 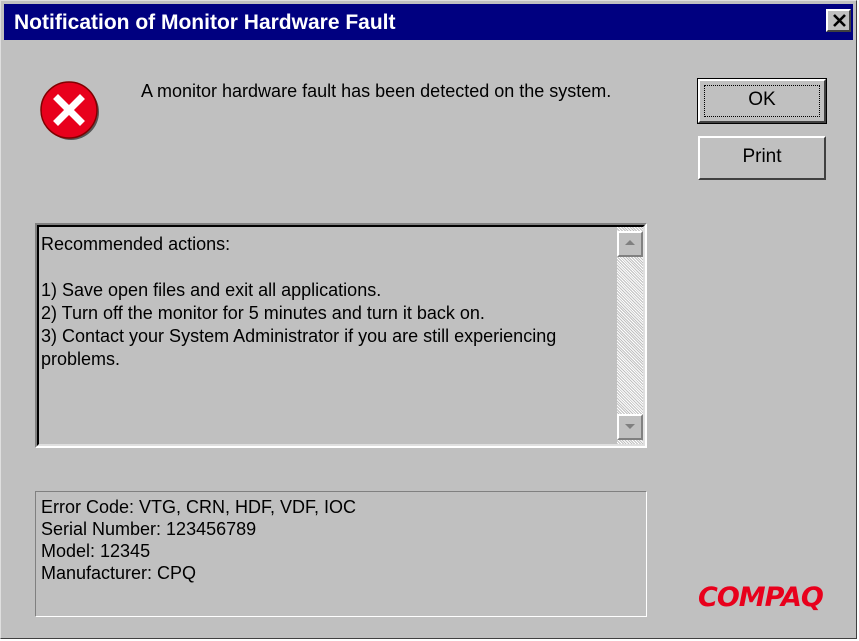 What do you see at coordinates (69, 110) in the screenshot?
I see `error-icon` at bounding box center [69, 110].